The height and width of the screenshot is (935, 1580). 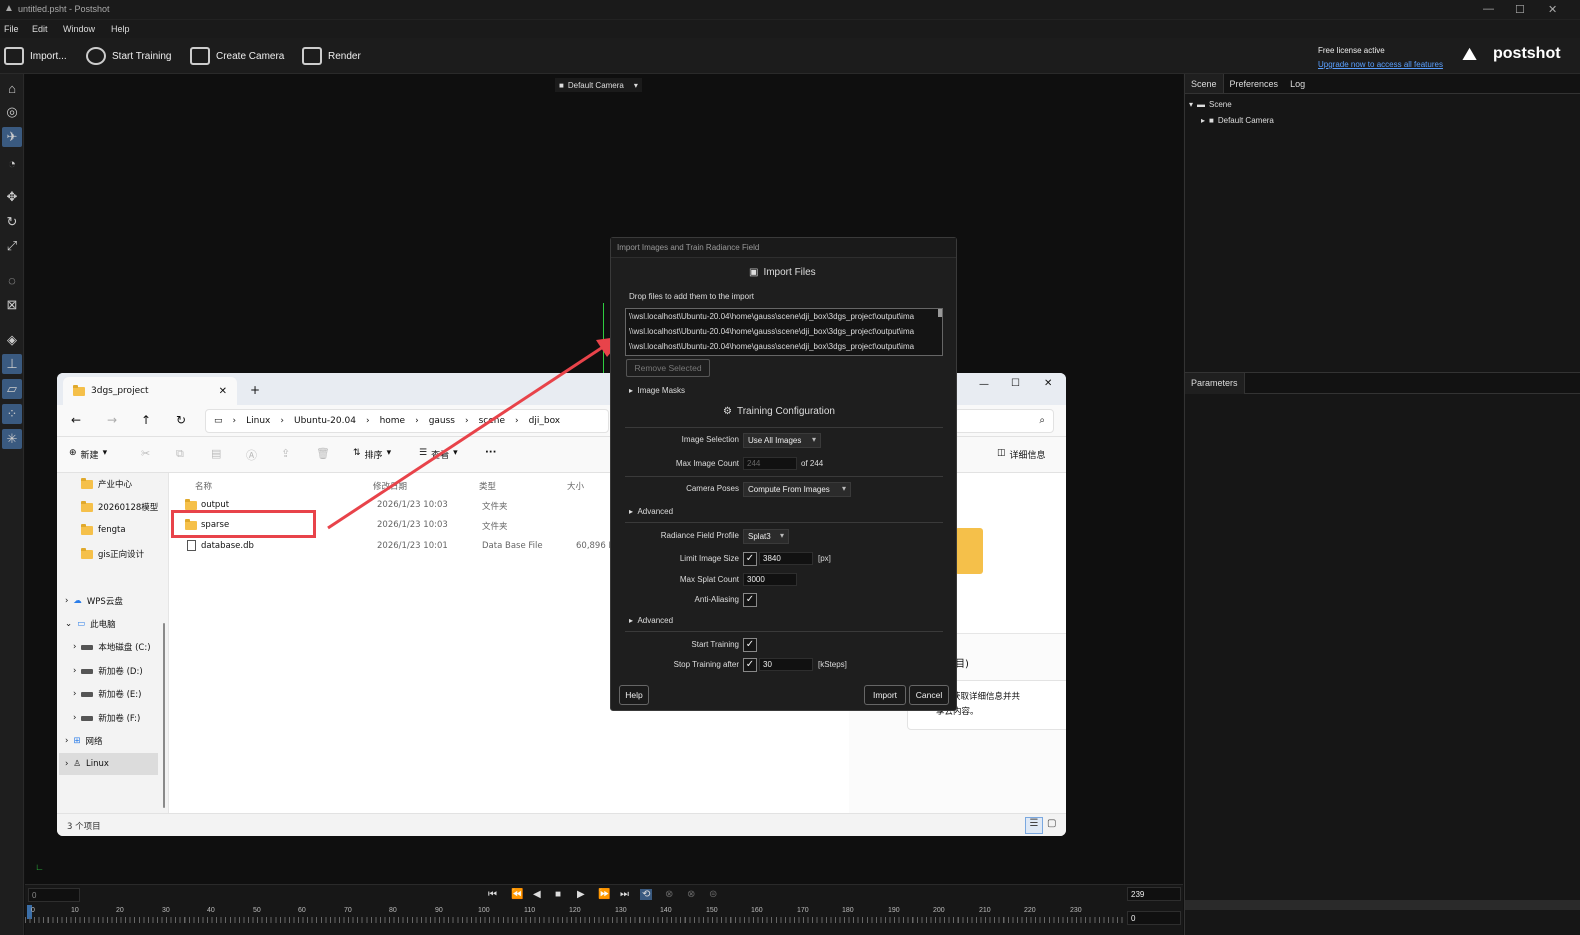 I want to click on close-tab-icon: ✕, so click(x=223, y=391).